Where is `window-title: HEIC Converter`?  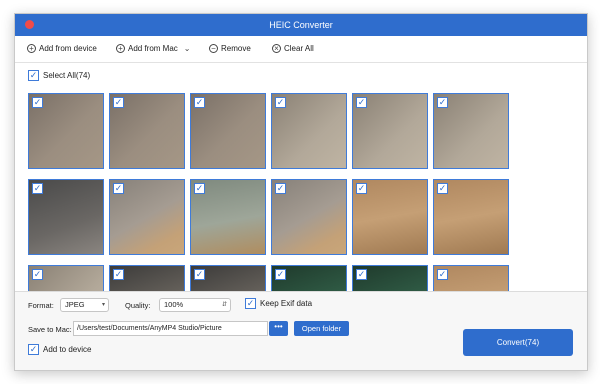
window-title: HEIC Converter is located at coordinates (301, 25).